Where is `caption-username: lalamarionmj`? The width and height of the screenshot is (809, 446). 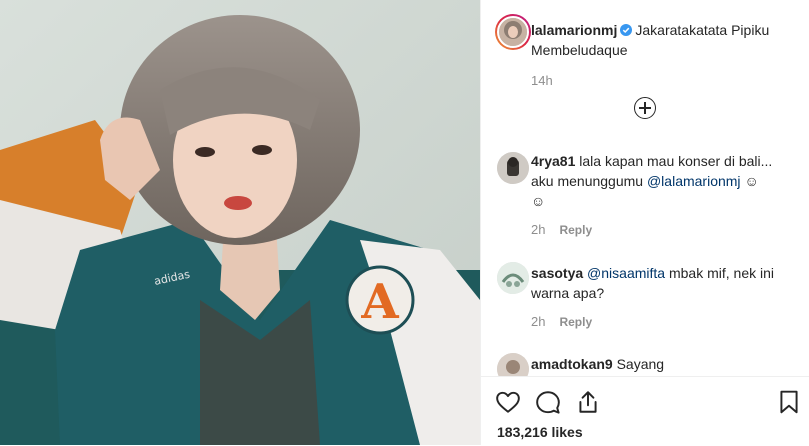 caption-username: lalamarionmj is located at coordinates (574, 30).